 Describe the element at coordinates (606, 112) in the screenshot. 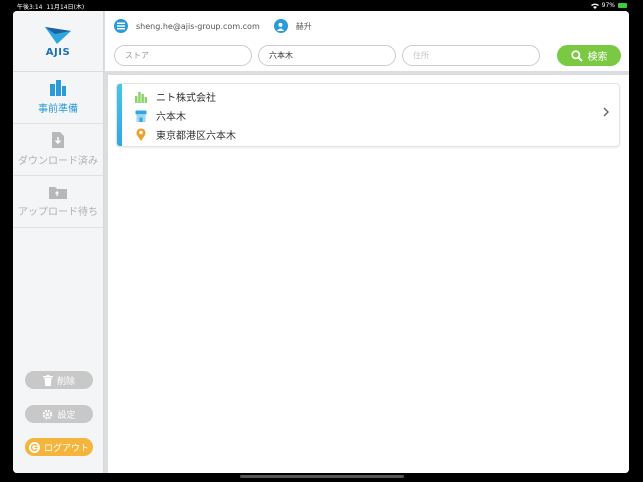

I see `chevron-right-icon` at that location.